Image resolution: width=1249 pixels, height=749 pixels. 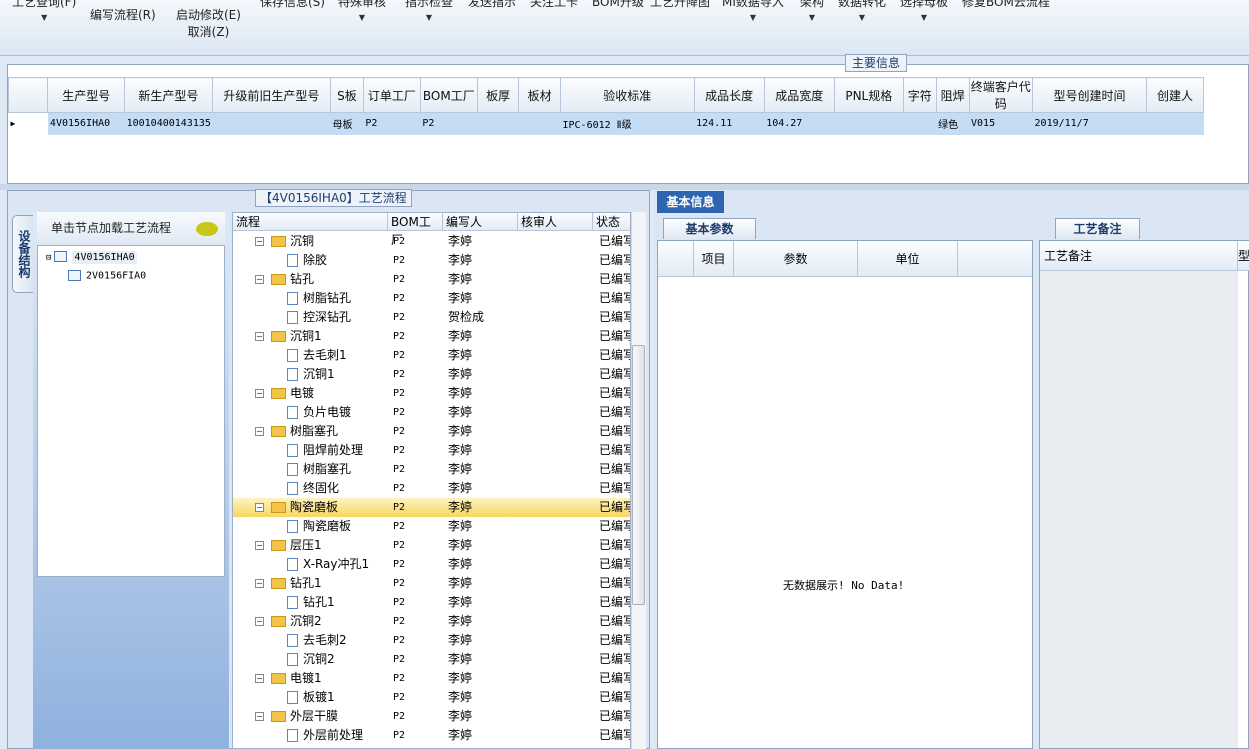 I want to click on tab-basic-info: 基本信息, so click(x=690, y=202).